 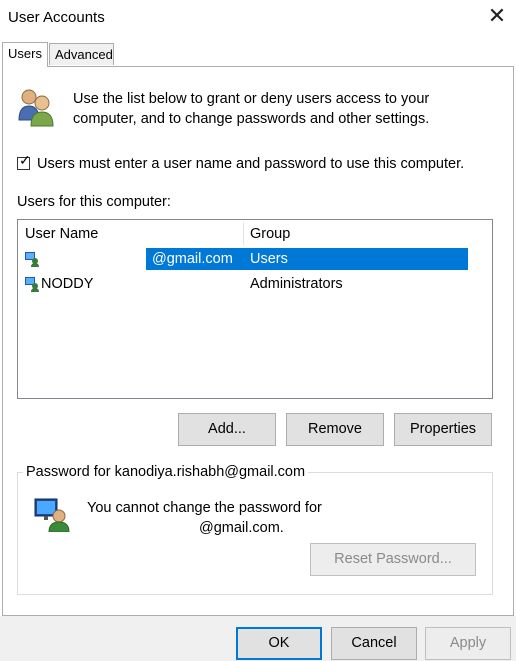 I want to click on apply-button: Apply, so click(x=468, y=643).